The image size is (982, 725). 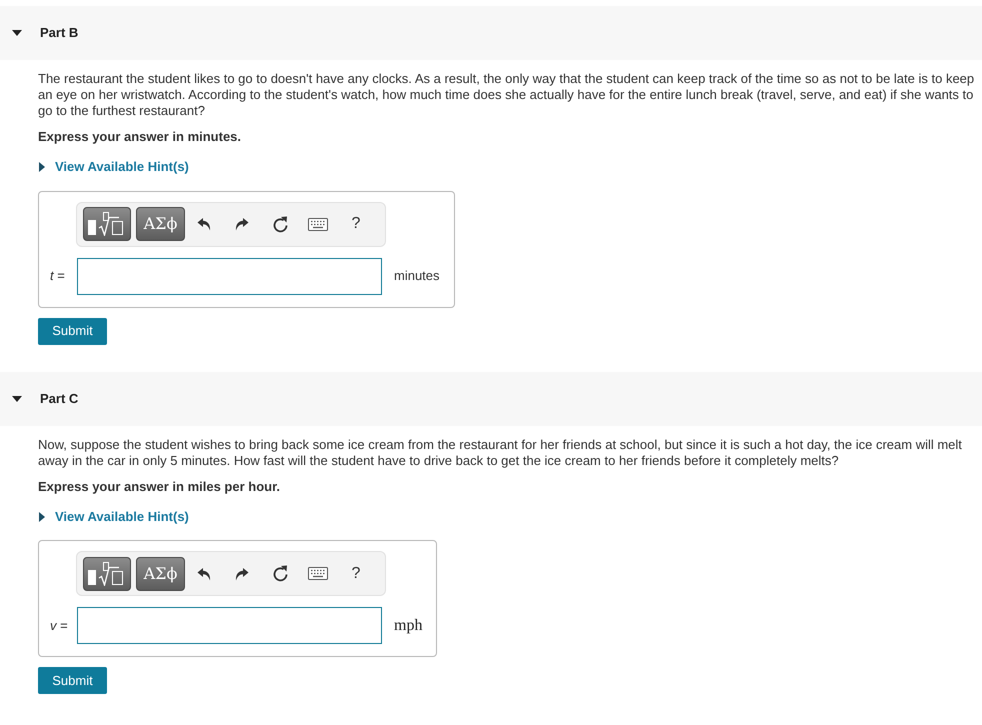 I want to click on unit-label: minutes, so click(x=417, y=276).